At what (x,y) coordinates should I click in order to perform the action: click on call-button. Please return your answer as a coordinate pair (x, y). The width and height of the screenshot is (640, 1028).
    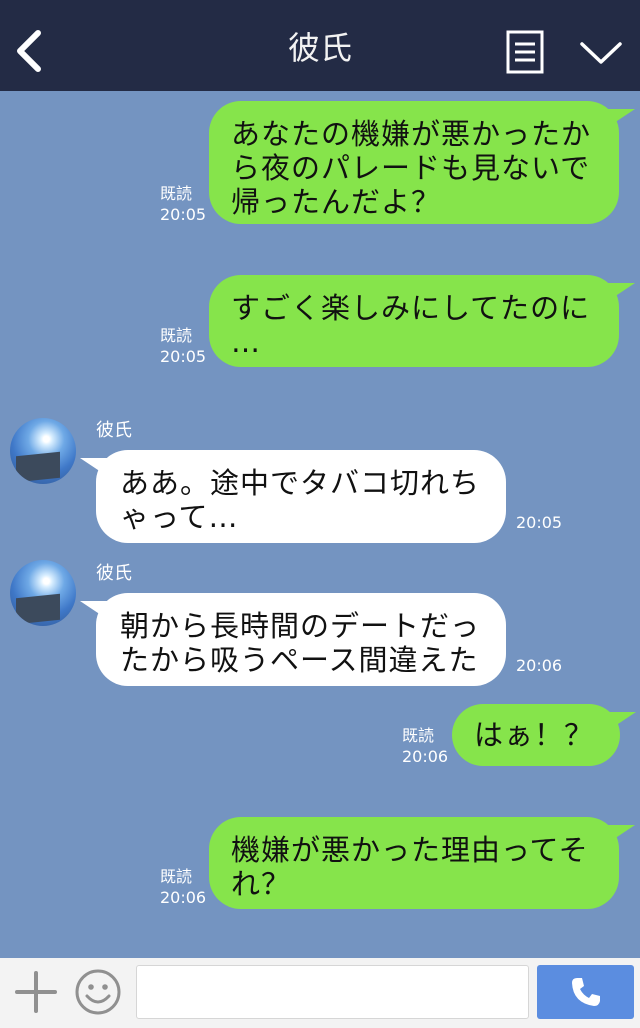
    Looking at the image, I should click on (585, 992).